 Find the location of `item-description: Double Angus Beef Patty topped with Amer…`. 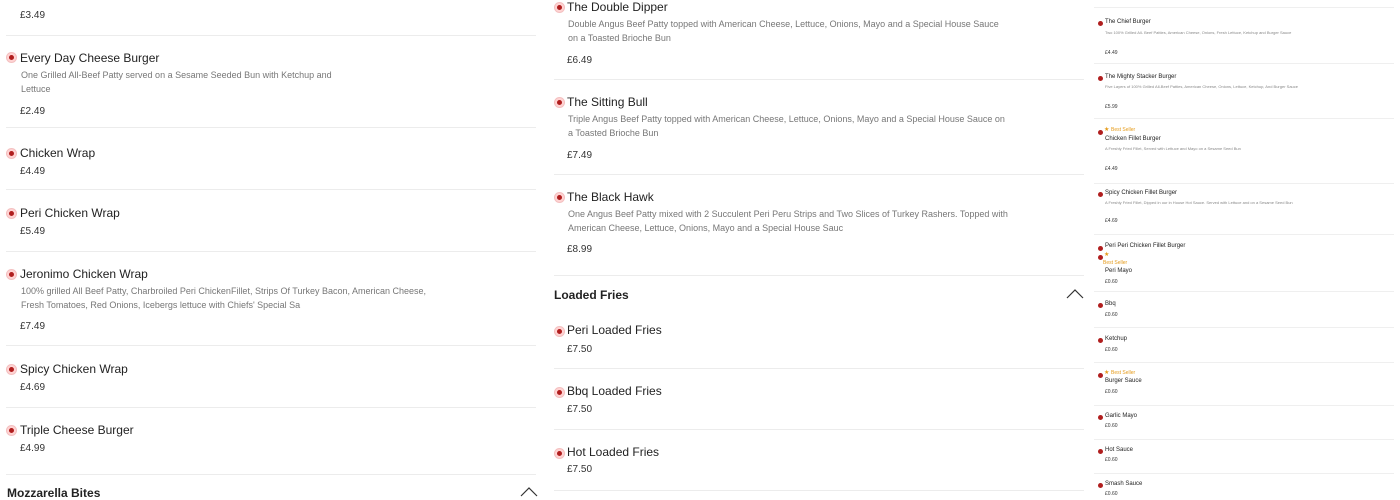

item-description: Double Angus Beef Patty topped with Amer… is located at coordinates (783, 31).